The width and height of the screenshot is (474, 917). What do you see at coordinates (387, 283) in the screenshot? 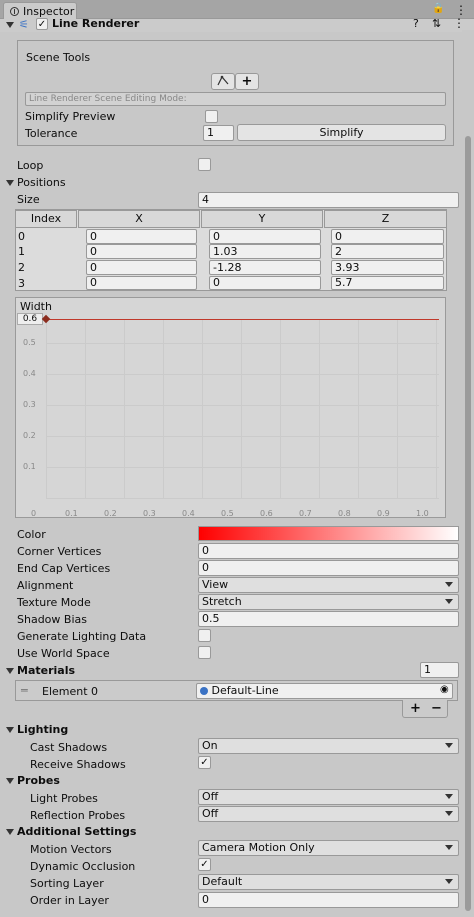
I see `position-z-input: 5.7` at bounding box center [387, 283].